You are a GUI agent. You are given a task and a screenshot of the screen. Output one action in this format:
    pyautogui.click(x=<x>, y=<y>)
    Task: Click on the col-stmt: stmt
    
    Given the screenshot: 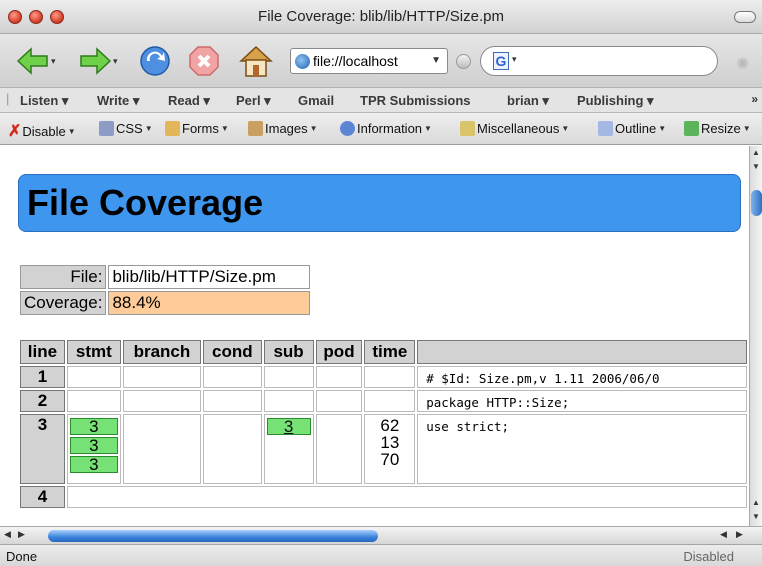 What is the action you would take?
    pyautogui.click(x=93, y=352)
    